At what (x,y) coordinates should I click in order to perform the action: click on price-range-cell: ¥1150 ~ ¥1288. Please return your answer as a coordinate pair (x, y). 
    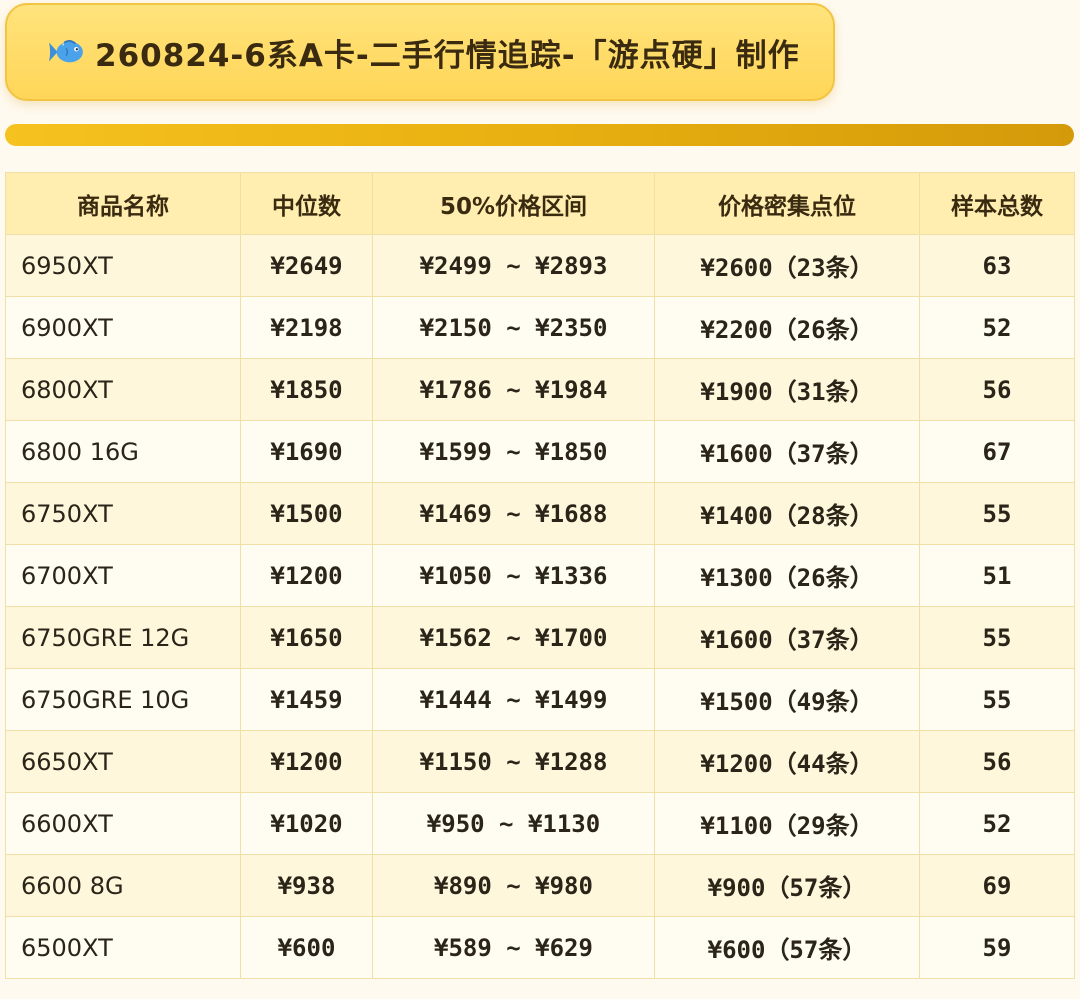
    Looking at the image, I should click on (513, 761).